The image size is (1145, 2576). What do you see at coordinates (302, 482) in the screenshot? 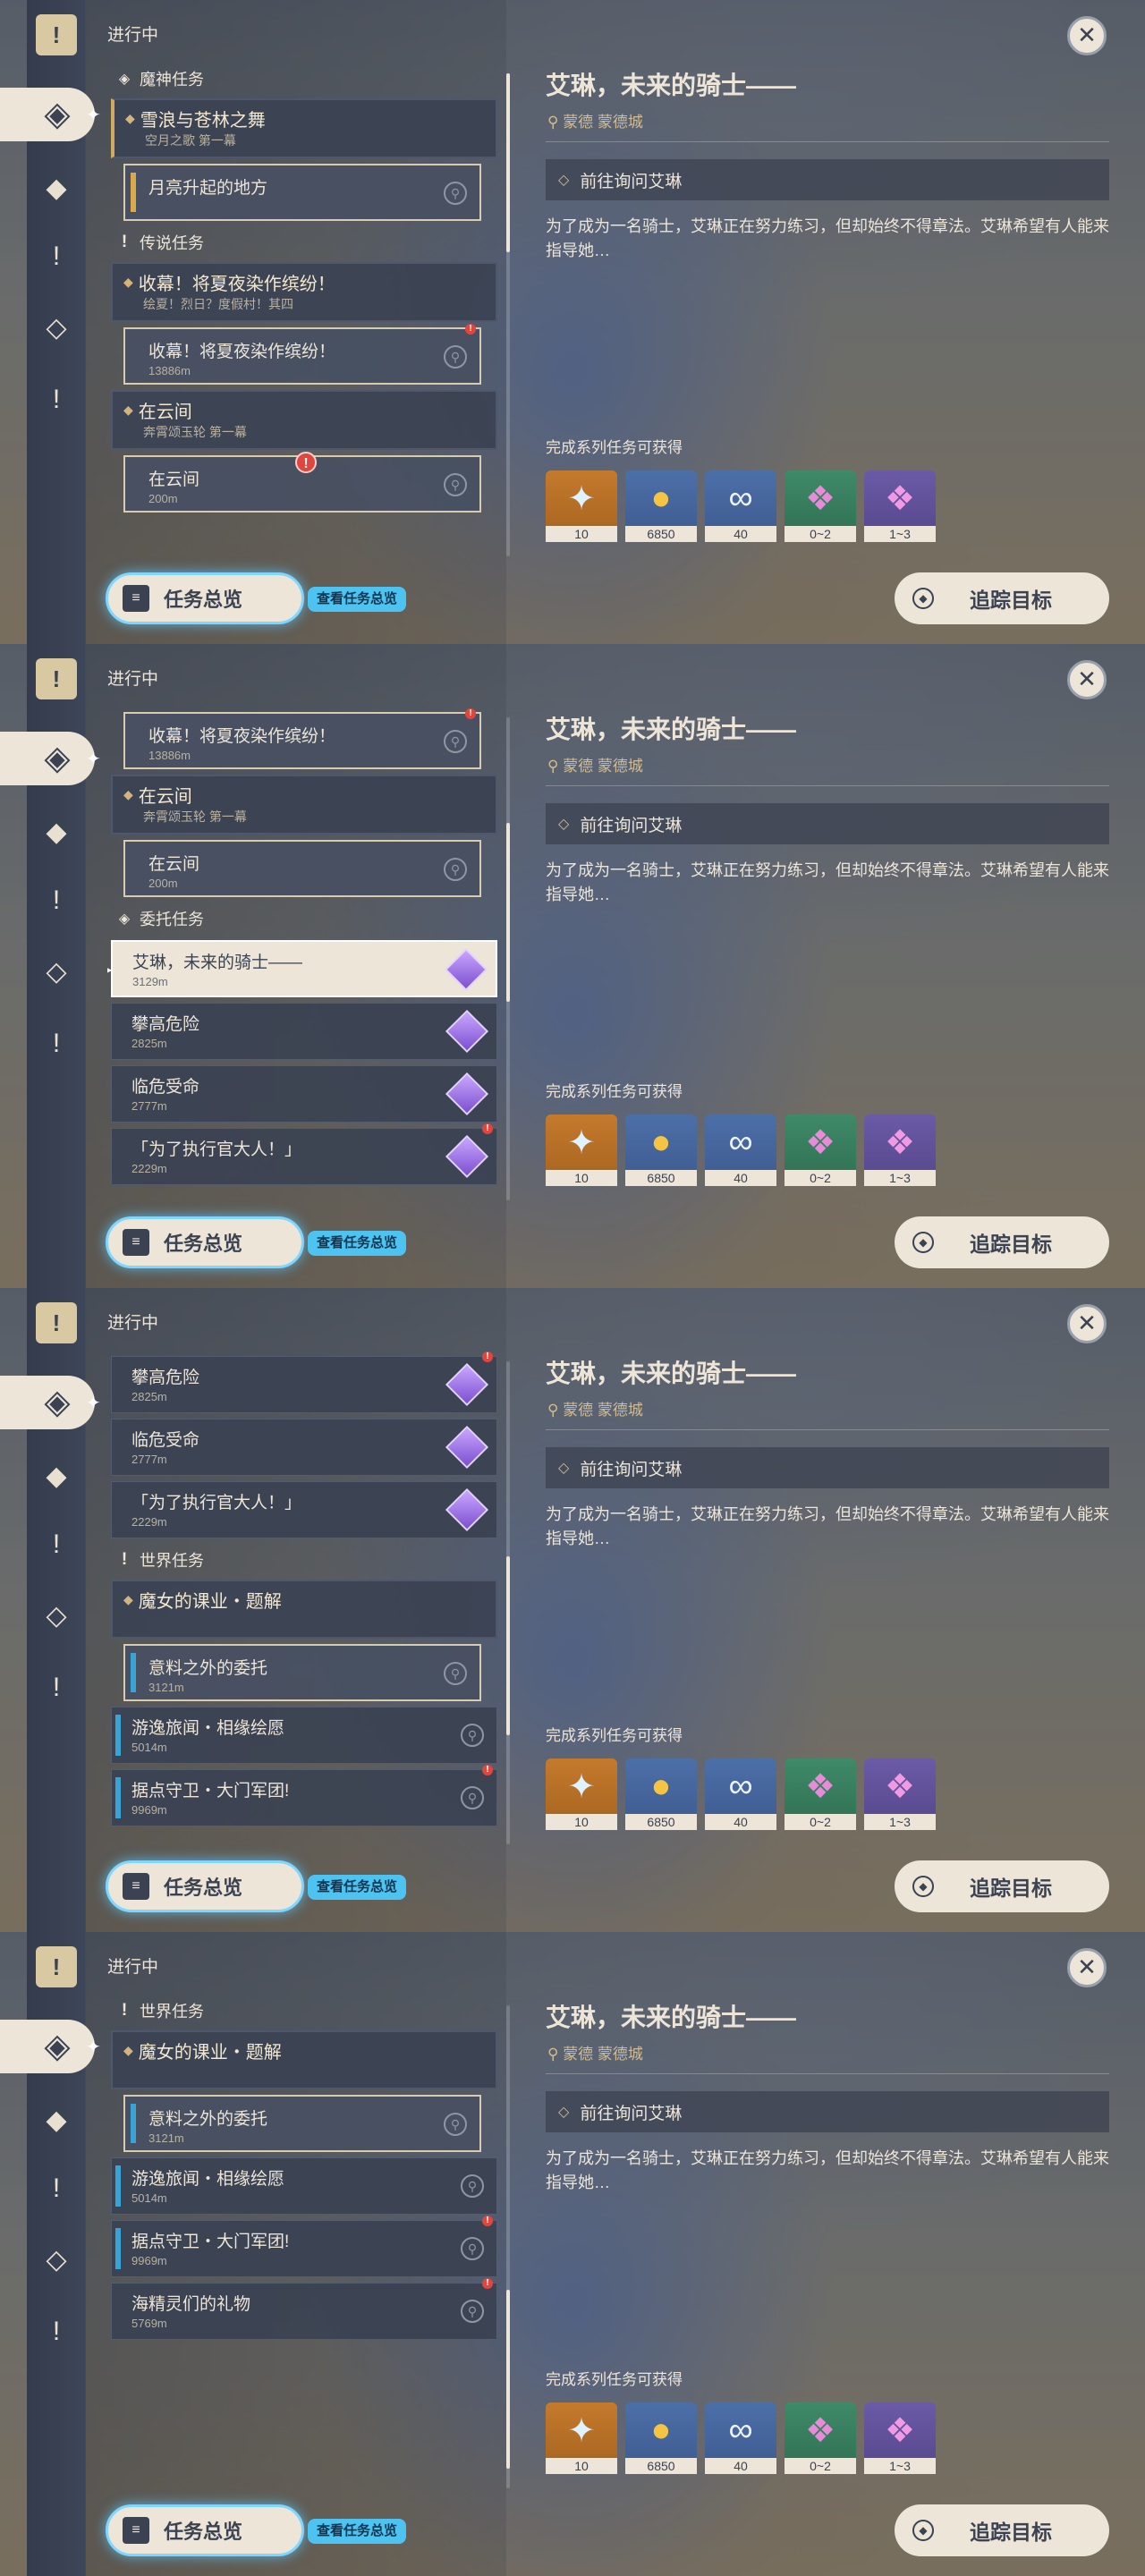
I see `quest-step-item: 在云间 200m ⚲!` at bounding box center [302, 482].